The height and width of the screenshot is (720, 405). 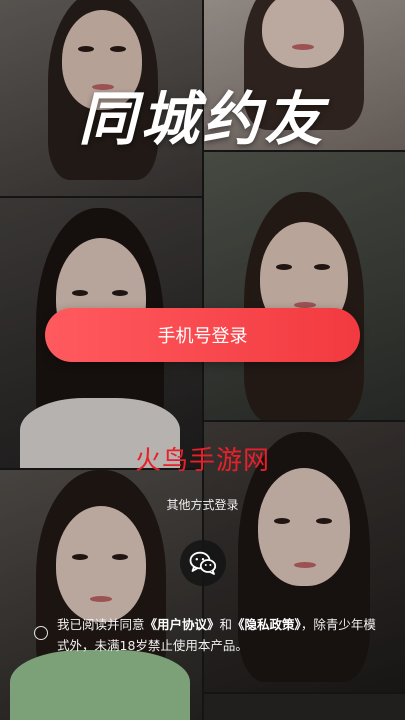 What do you see at coordinates (266, 624) in the screenshot?
I see `privacy-policy-link: 《隐私政策》` at bounding box center [266, 624].